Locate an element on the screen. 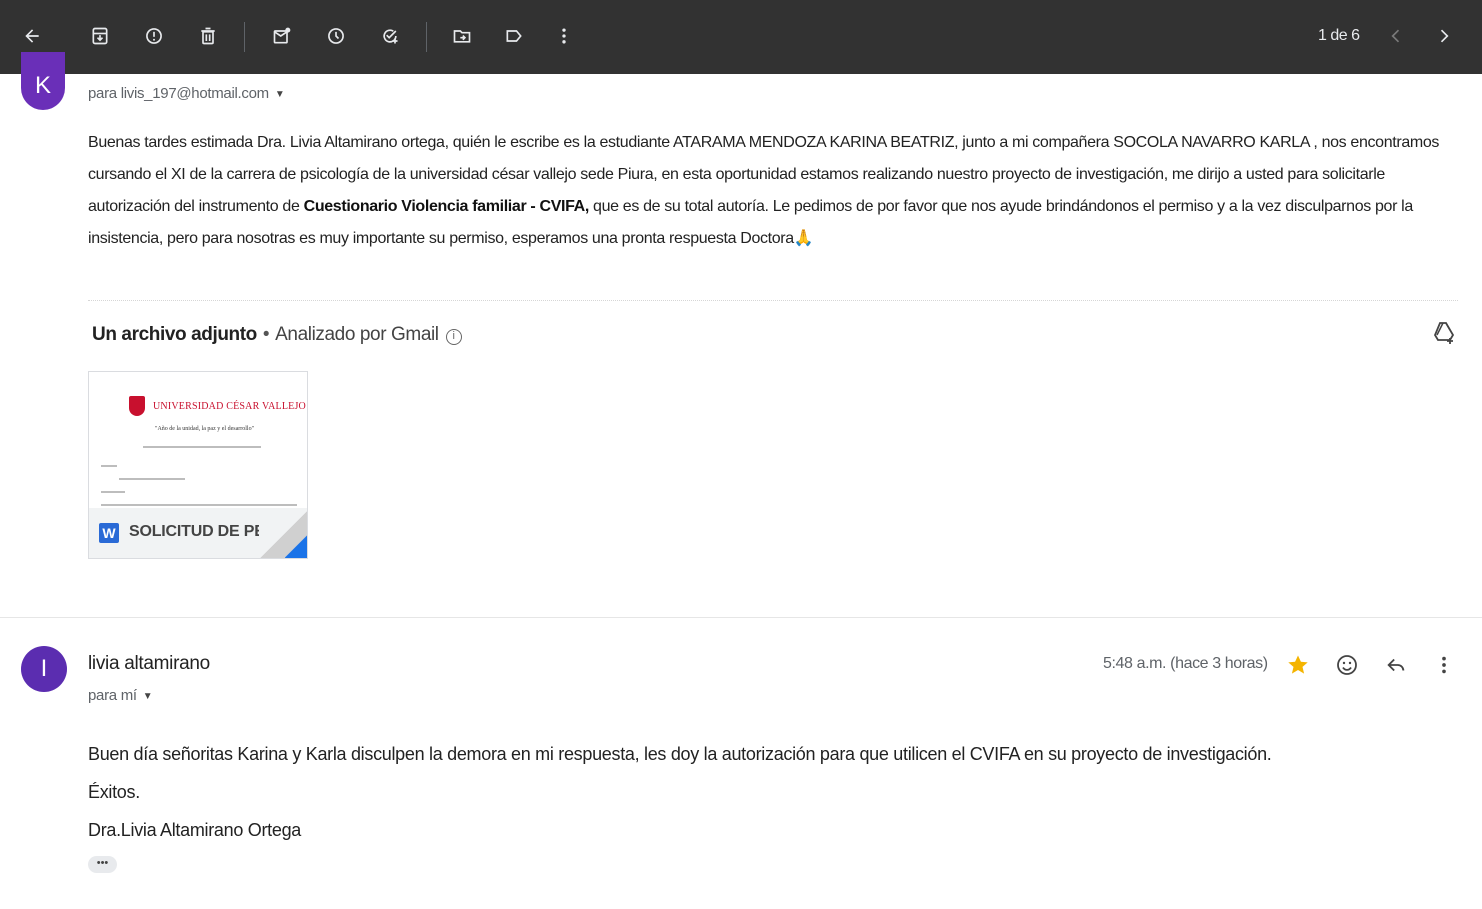 This screenshot has width=1482, height=909. word-doc-icon: W is located at coordinates (109, 533).